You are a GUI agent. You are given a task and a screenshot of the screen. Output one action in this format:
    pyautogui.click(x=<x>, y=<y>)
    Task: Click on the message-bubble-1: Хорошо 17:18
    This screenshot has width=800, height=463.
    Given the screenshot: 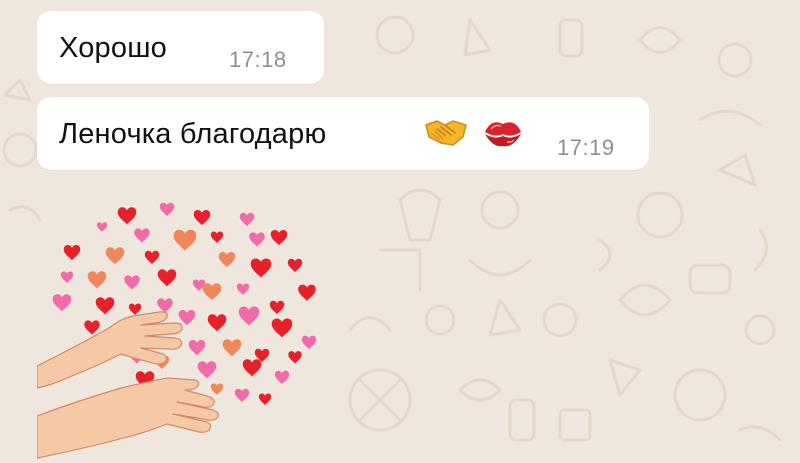 What is the action you would take?
    pyautogui.click(x=180, y=47)
    